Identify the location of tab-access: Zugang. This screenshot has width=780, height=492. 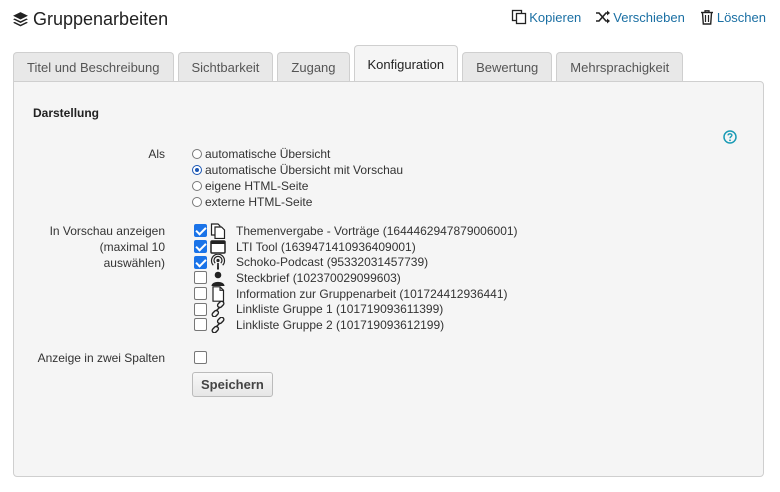
(313, 67).